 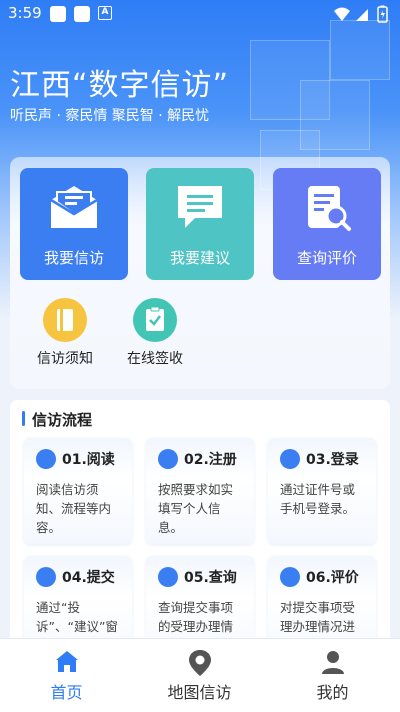 What do you see at coordinates (168, 459) in the screenshot?
I see `user-add-icon` at bounding box center [168, 459].